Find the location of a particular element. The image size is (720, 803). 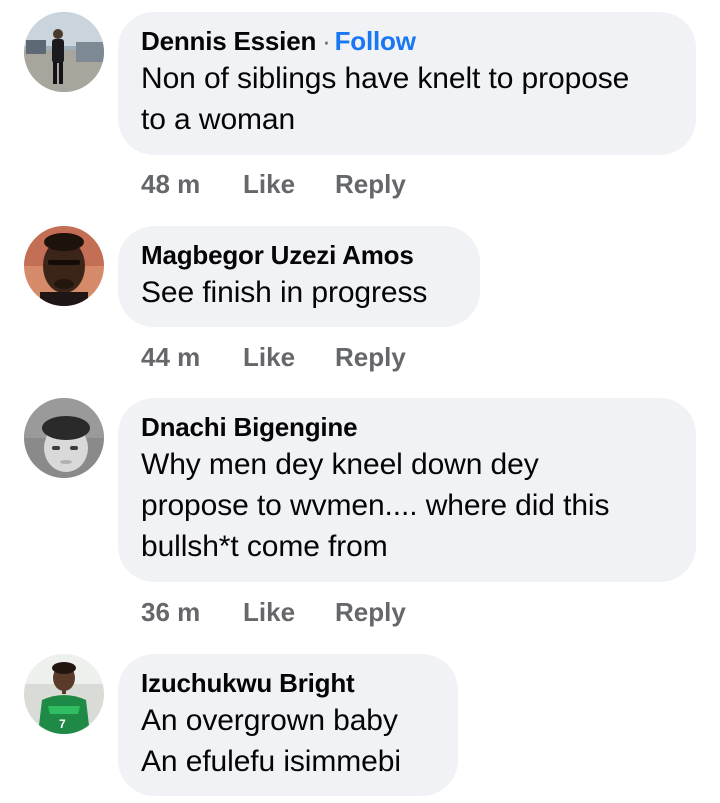

avatar-photo-grayscale-man is located at coordinates (64, 438).